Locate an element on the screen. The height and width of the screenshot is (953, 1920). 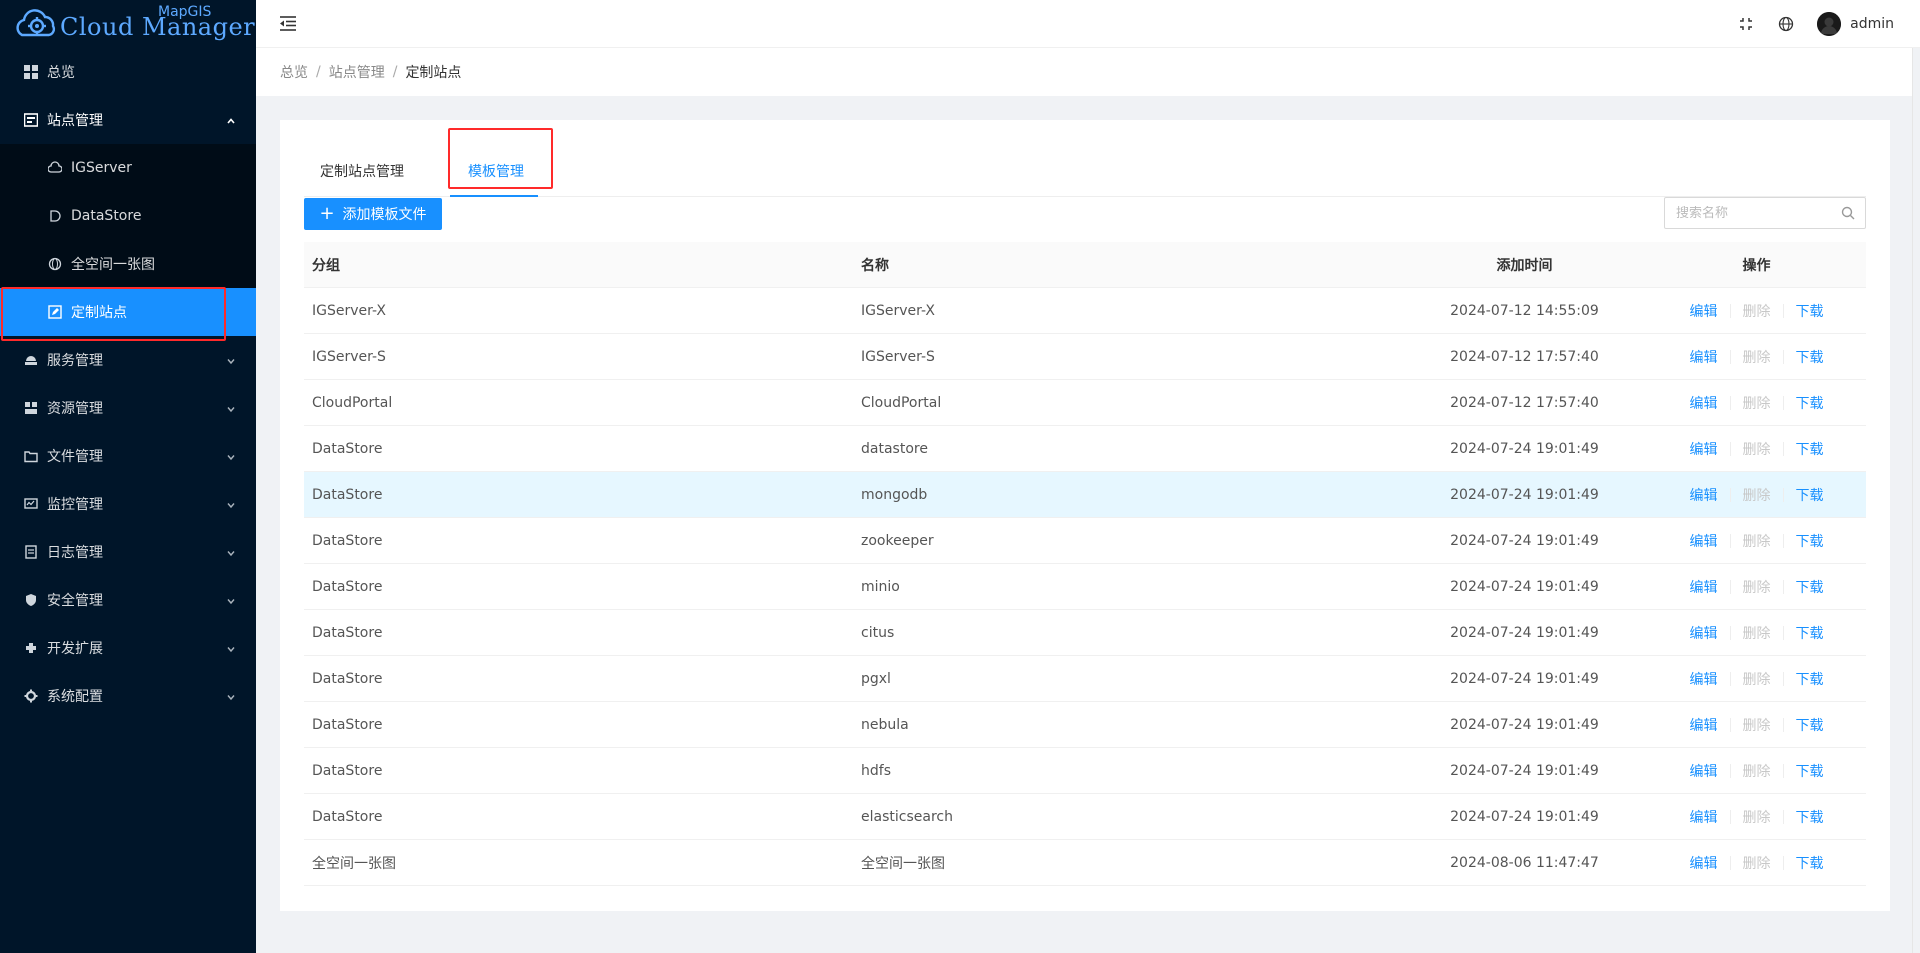
log-icon is located at coordinates (31, 552).